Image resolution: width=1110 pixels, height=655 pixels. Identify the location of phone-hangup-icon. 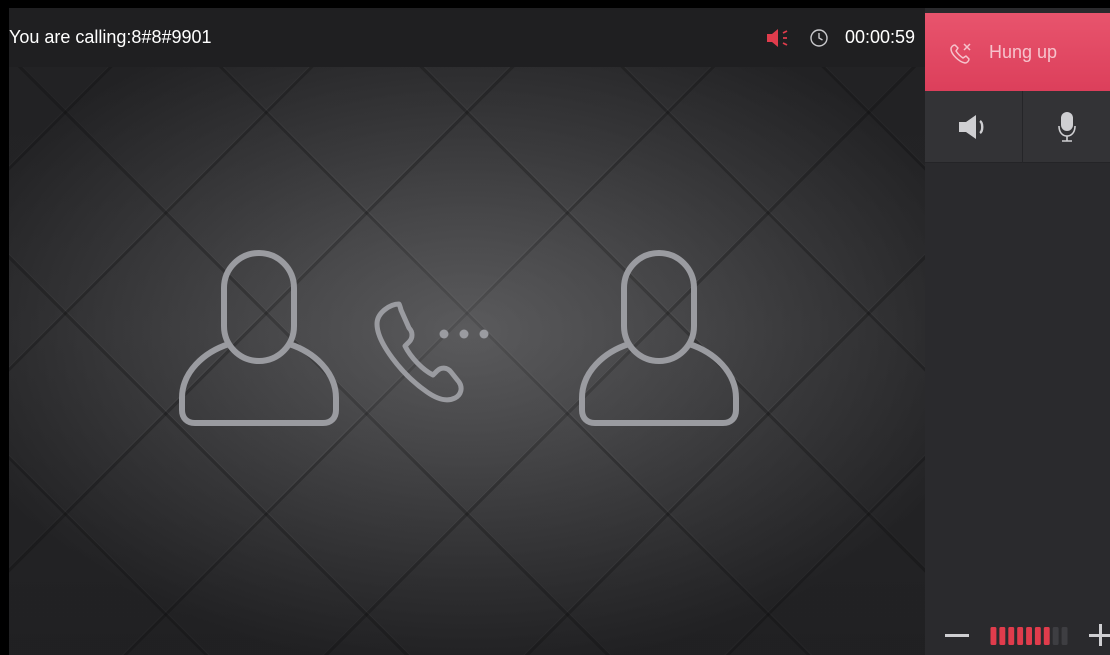
(960, 53).